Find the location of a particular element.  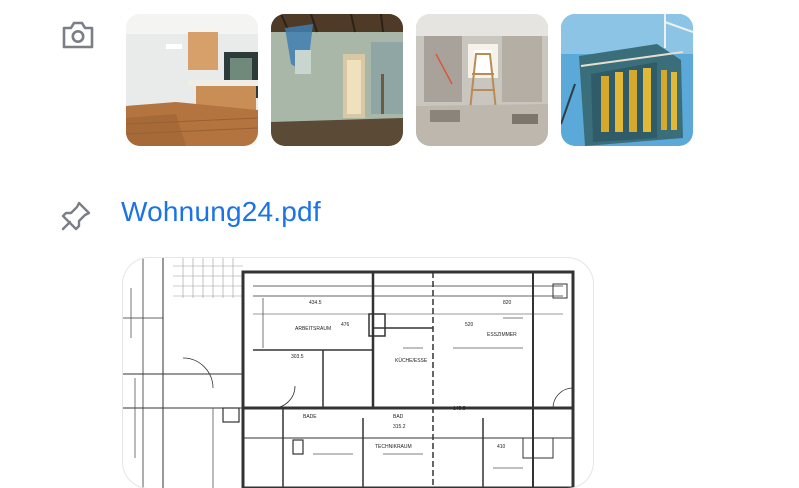

dimension-label-6: 145.5 is located at coordinates (459, 409).